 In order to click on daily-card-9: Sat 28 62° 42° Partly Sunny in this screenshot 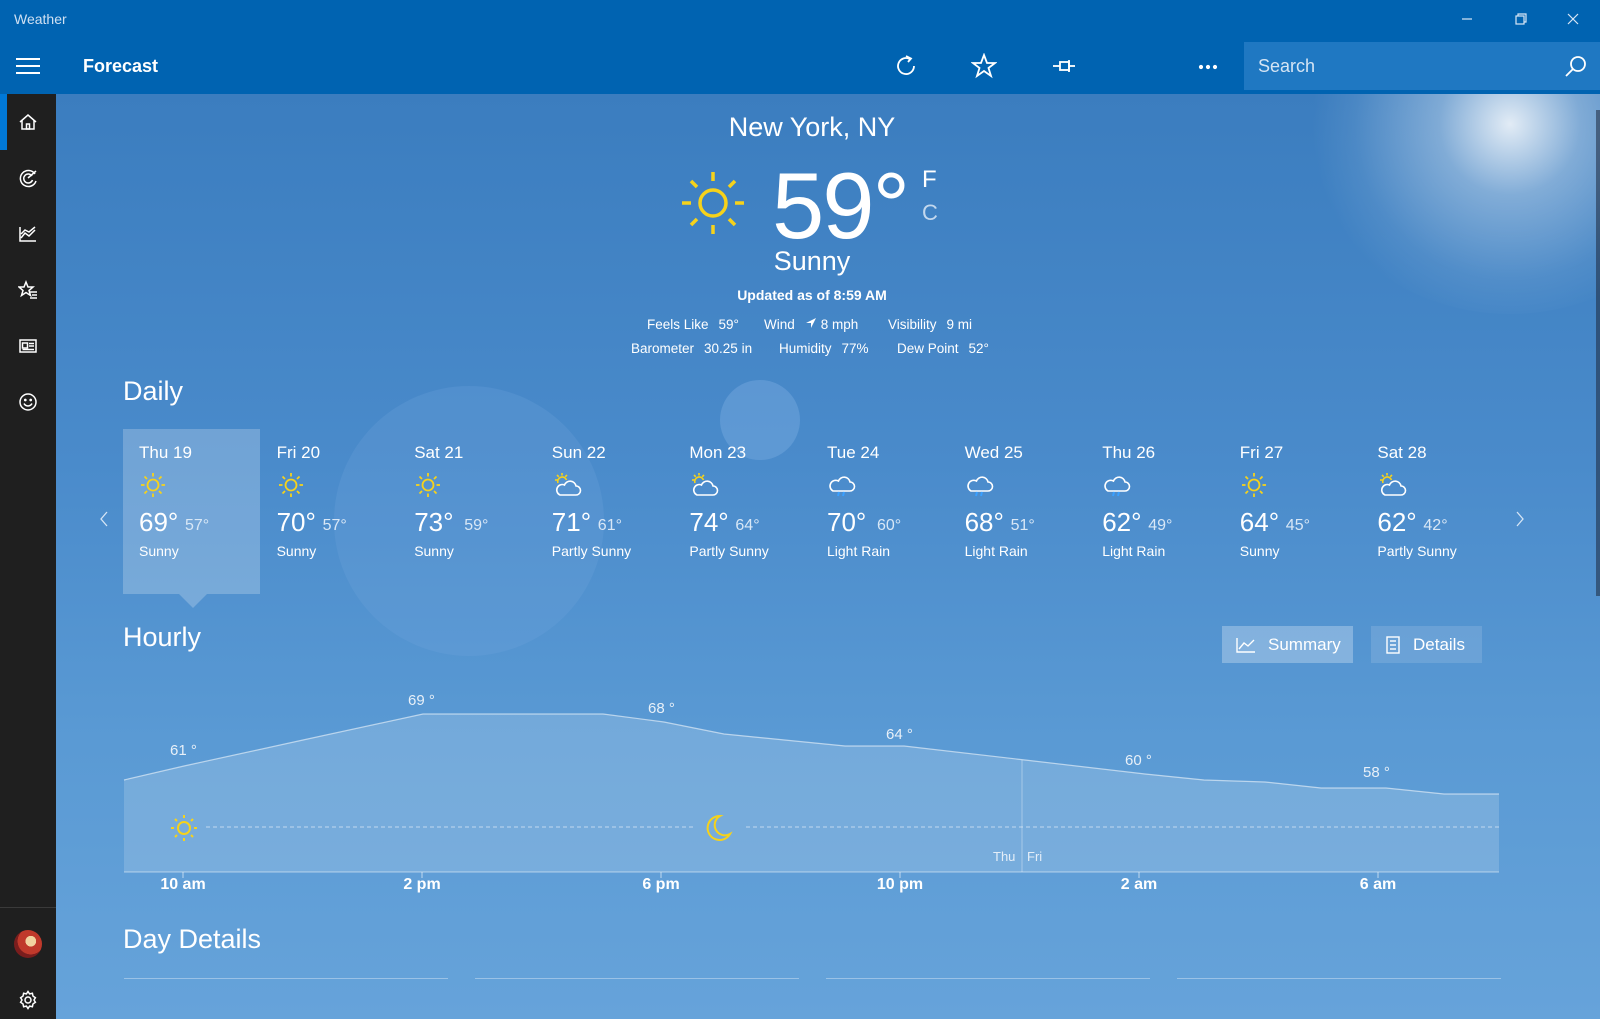, I will do `click(1429, 511)`.